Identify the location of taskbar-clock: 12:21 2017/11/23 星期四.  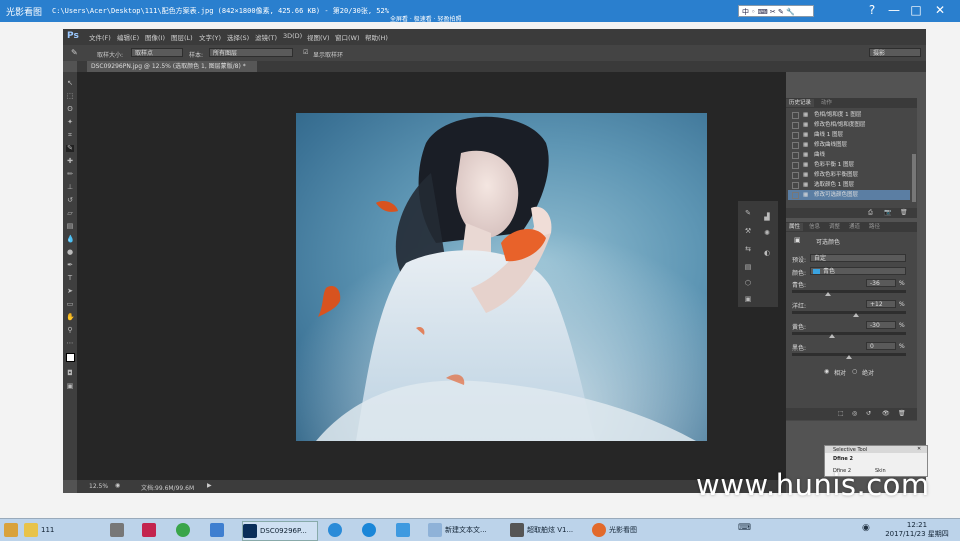
(917, 530).